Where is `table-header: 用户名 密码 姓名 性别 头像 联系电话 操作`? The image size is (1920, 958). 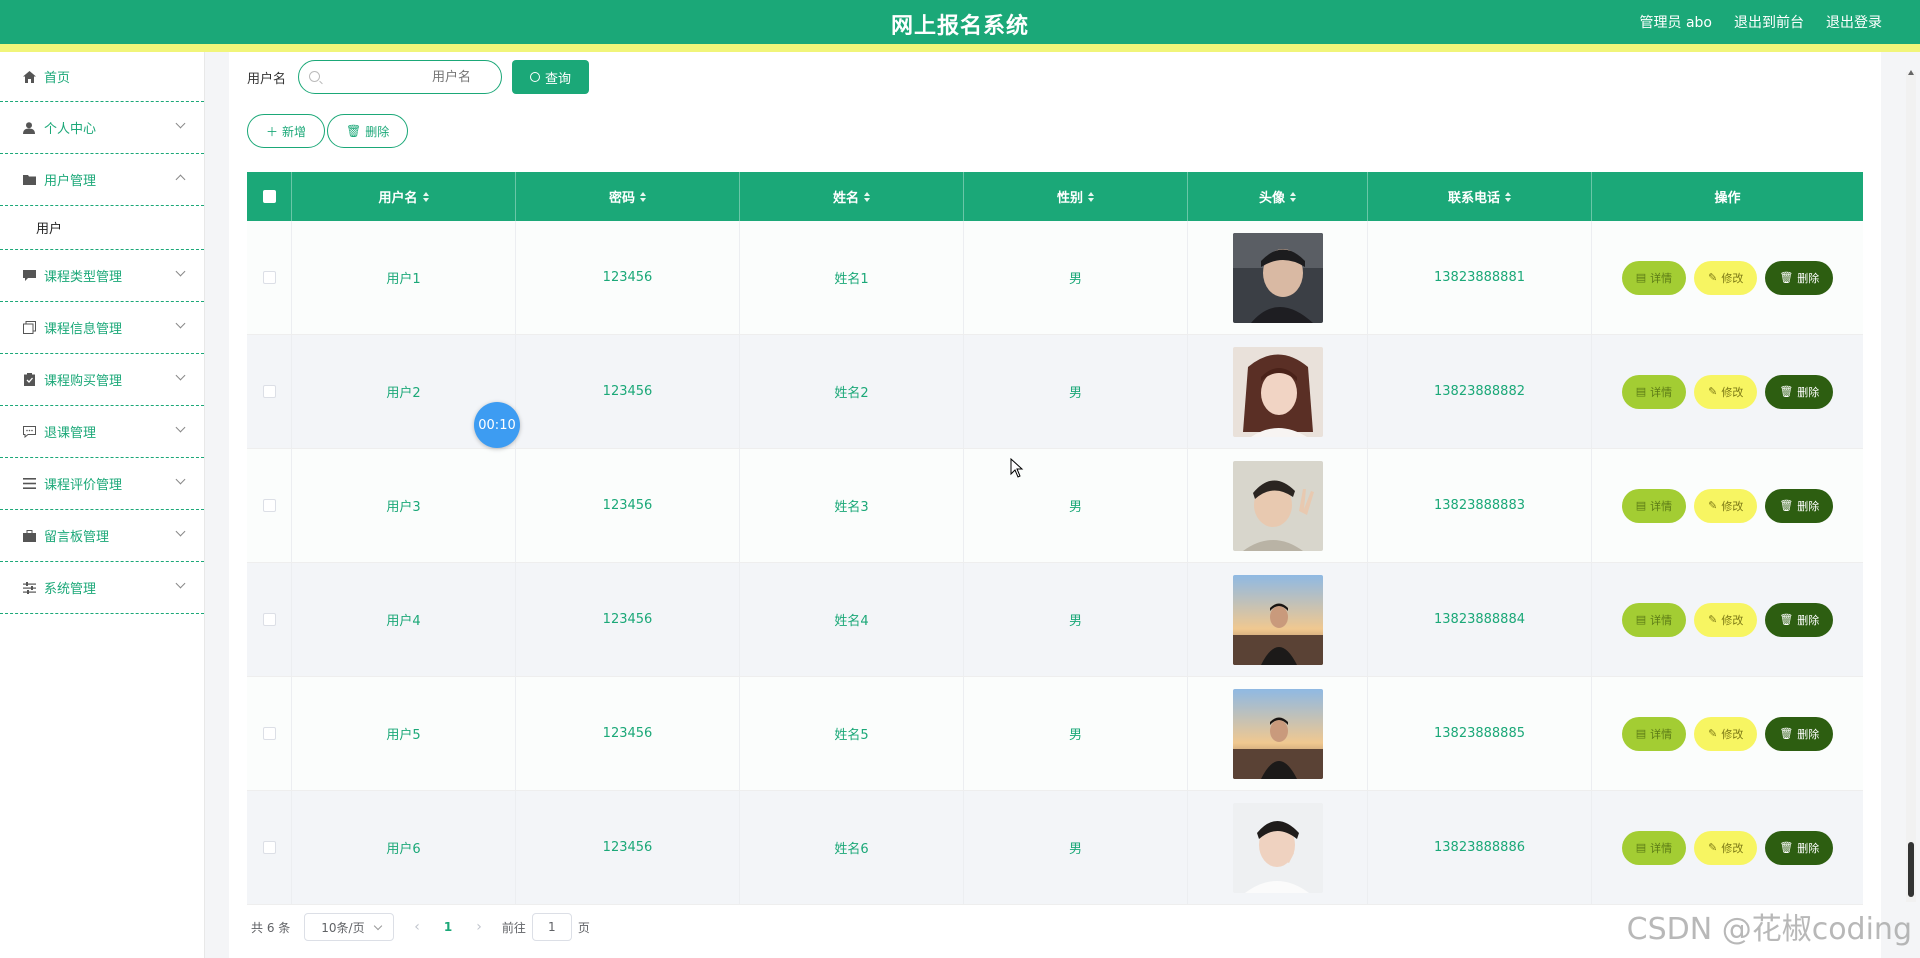
table-header: 用户名 密码 姓名 性别 头像 联系电话 操作 is located at coordinates (1055, 196).